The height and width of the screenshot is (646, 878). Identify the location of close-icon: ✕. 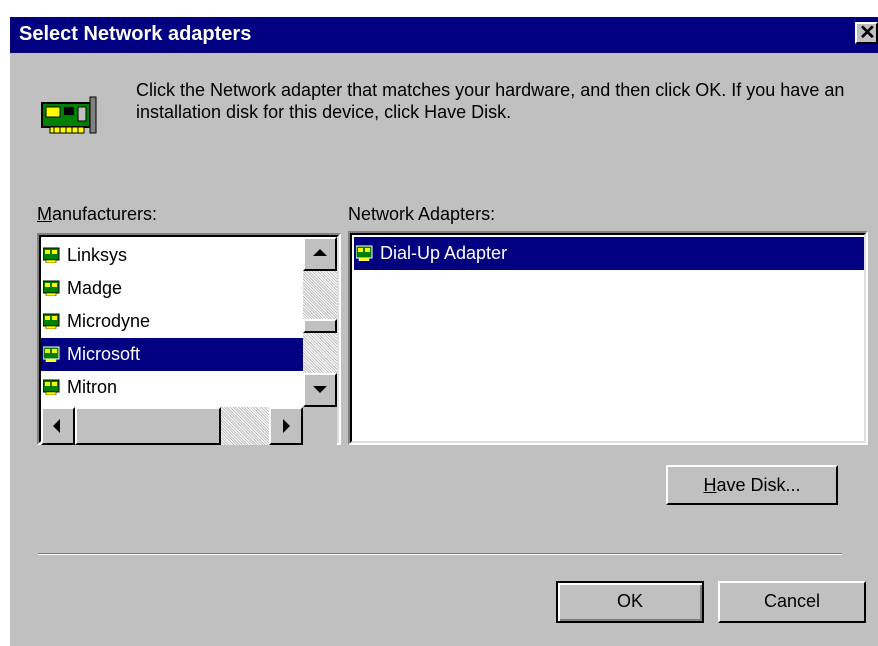
(867, 33).